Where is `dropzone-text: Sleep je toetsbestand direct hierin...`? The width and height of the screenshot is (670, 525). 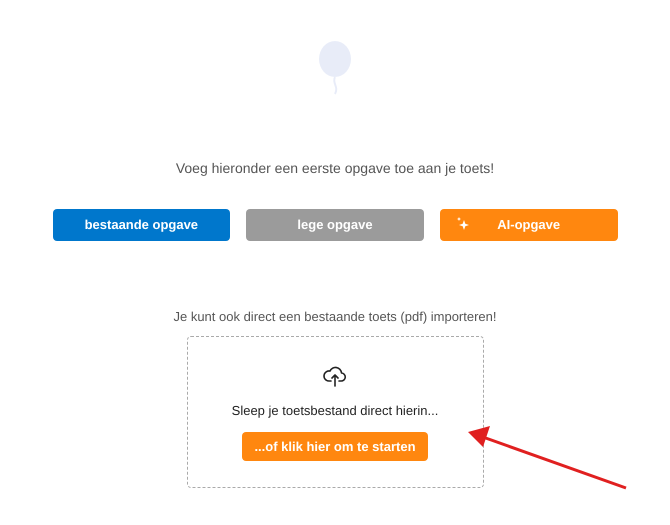
dropzone-text: Sleep je toetsbestand direct hierin... is located at coordinates (335, 411).